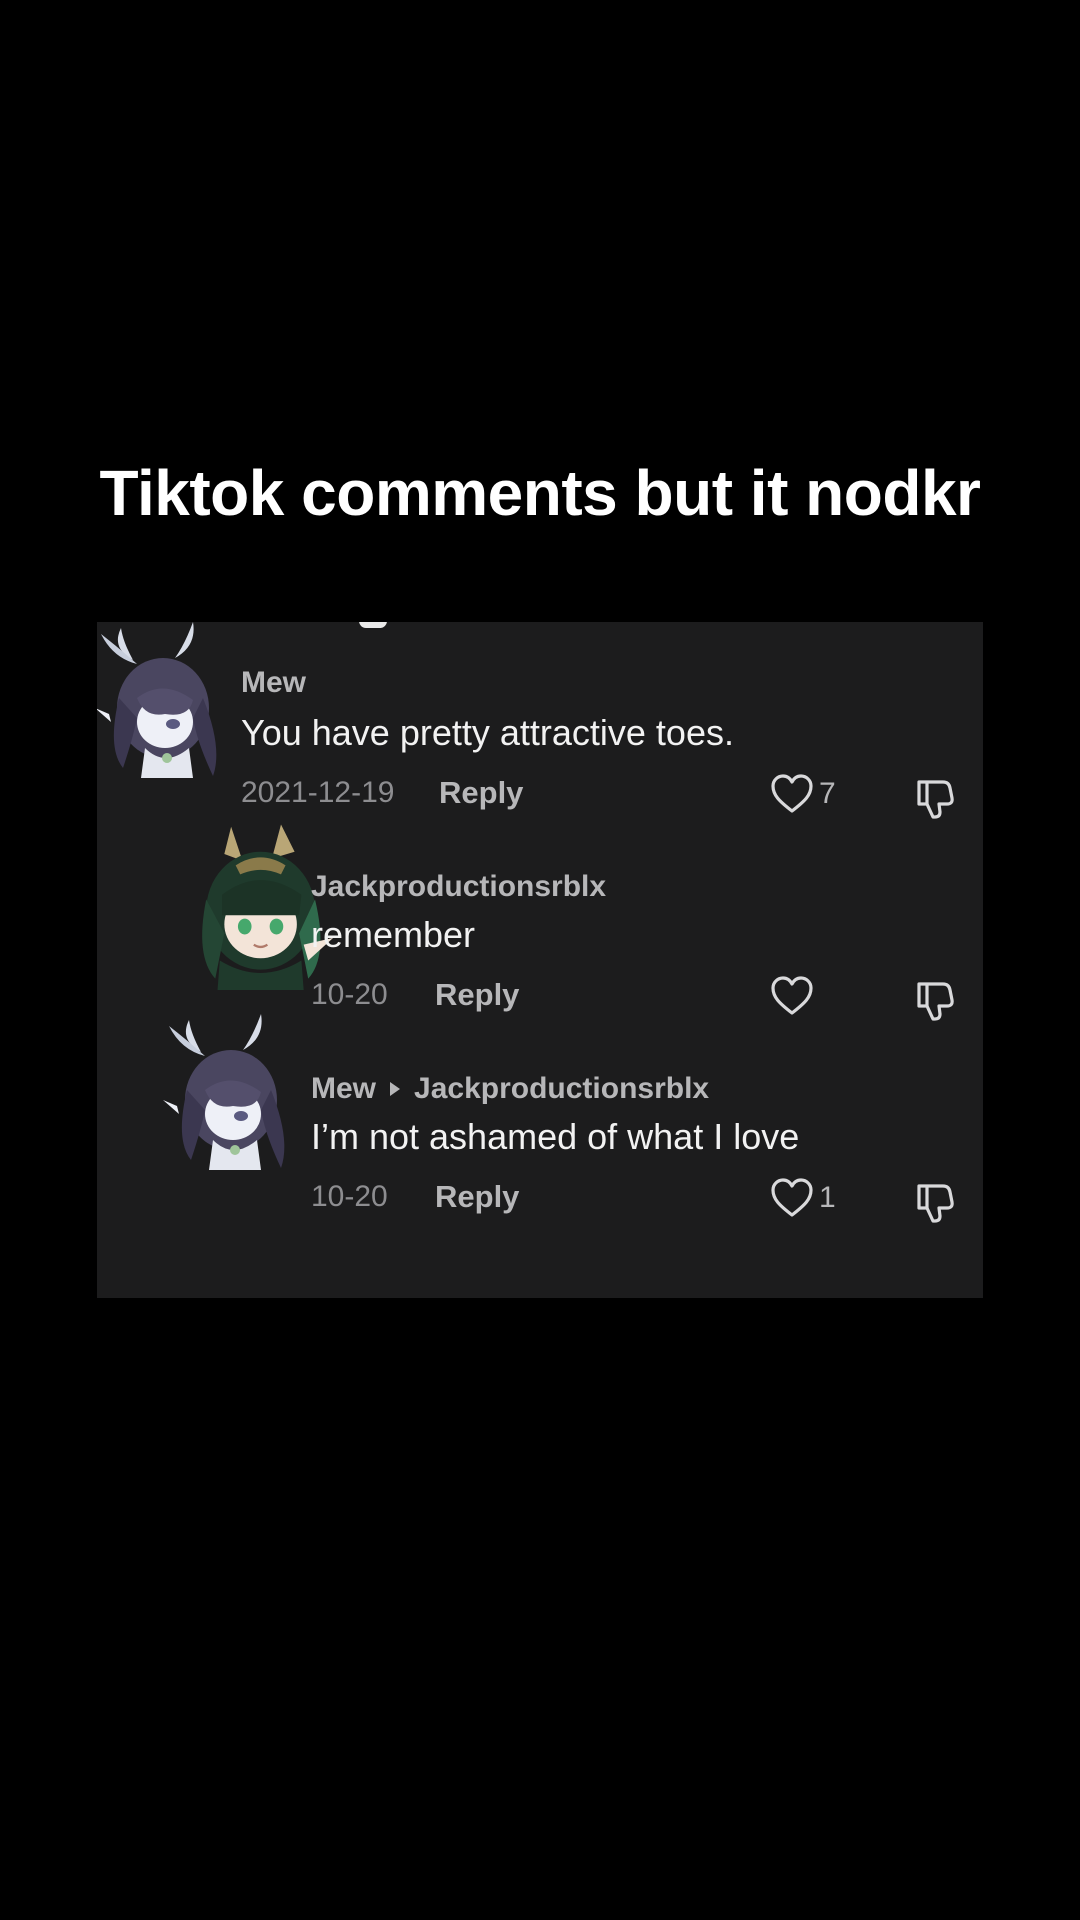 The width and height of the screenshot is (1080, 1920). I want to click on comment-username-line: Mew Jackproductionsrblx, so click(510, 1089).